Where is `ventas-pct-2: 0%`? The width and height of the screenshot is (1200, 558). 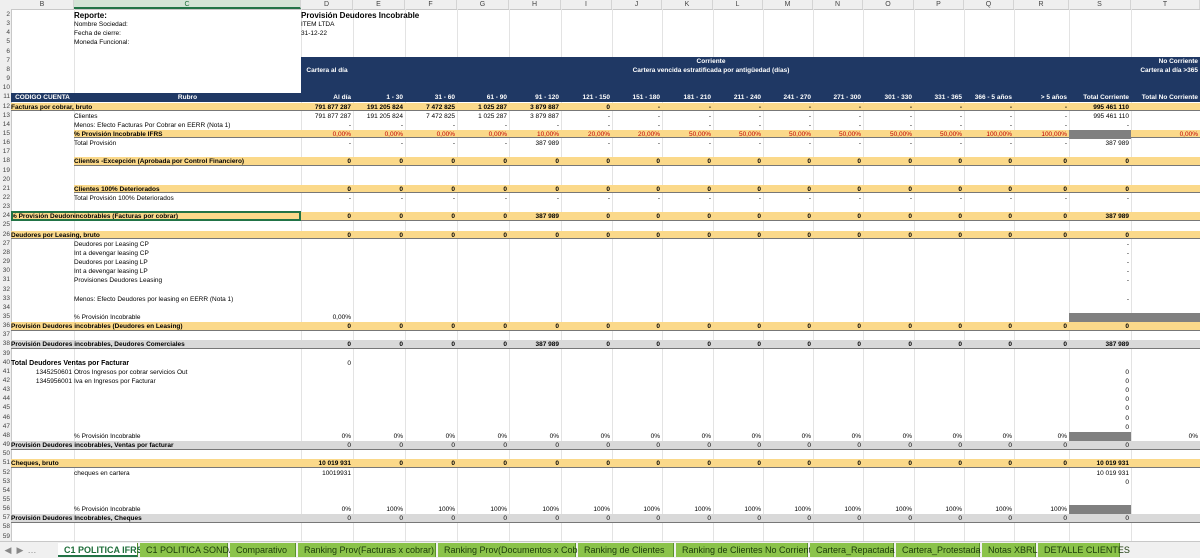 ventas-pct-2: 0% is located at coordinates (379, 436).